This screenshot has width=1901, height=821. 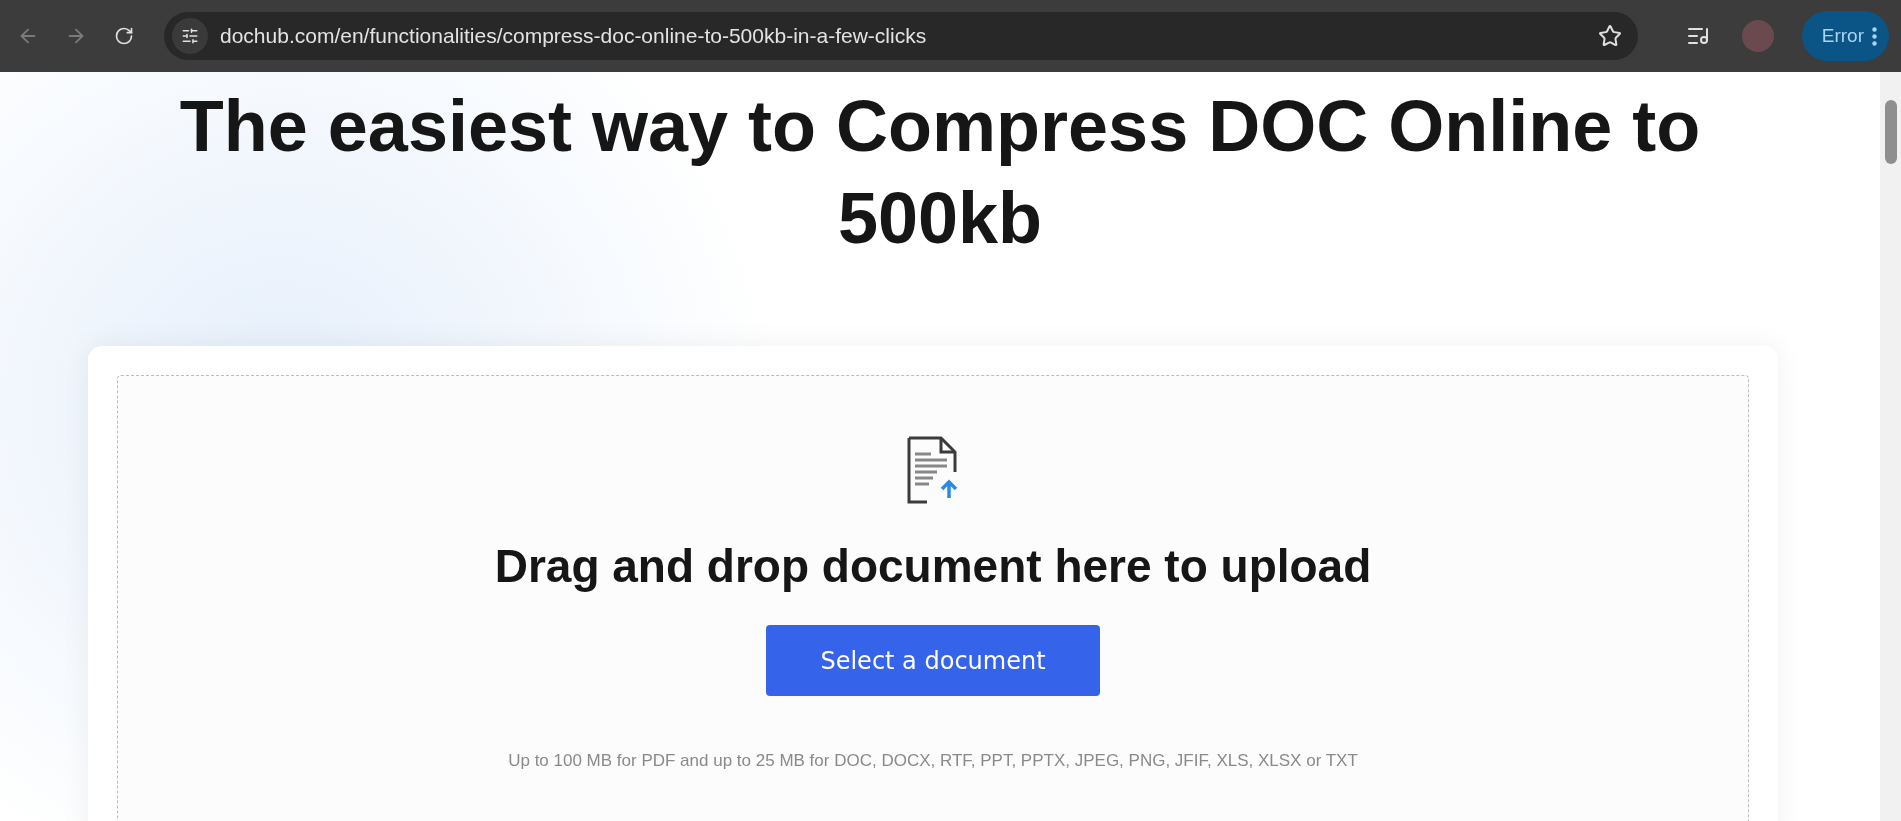 I want to click on avatar, so click(x=1757, y=36).